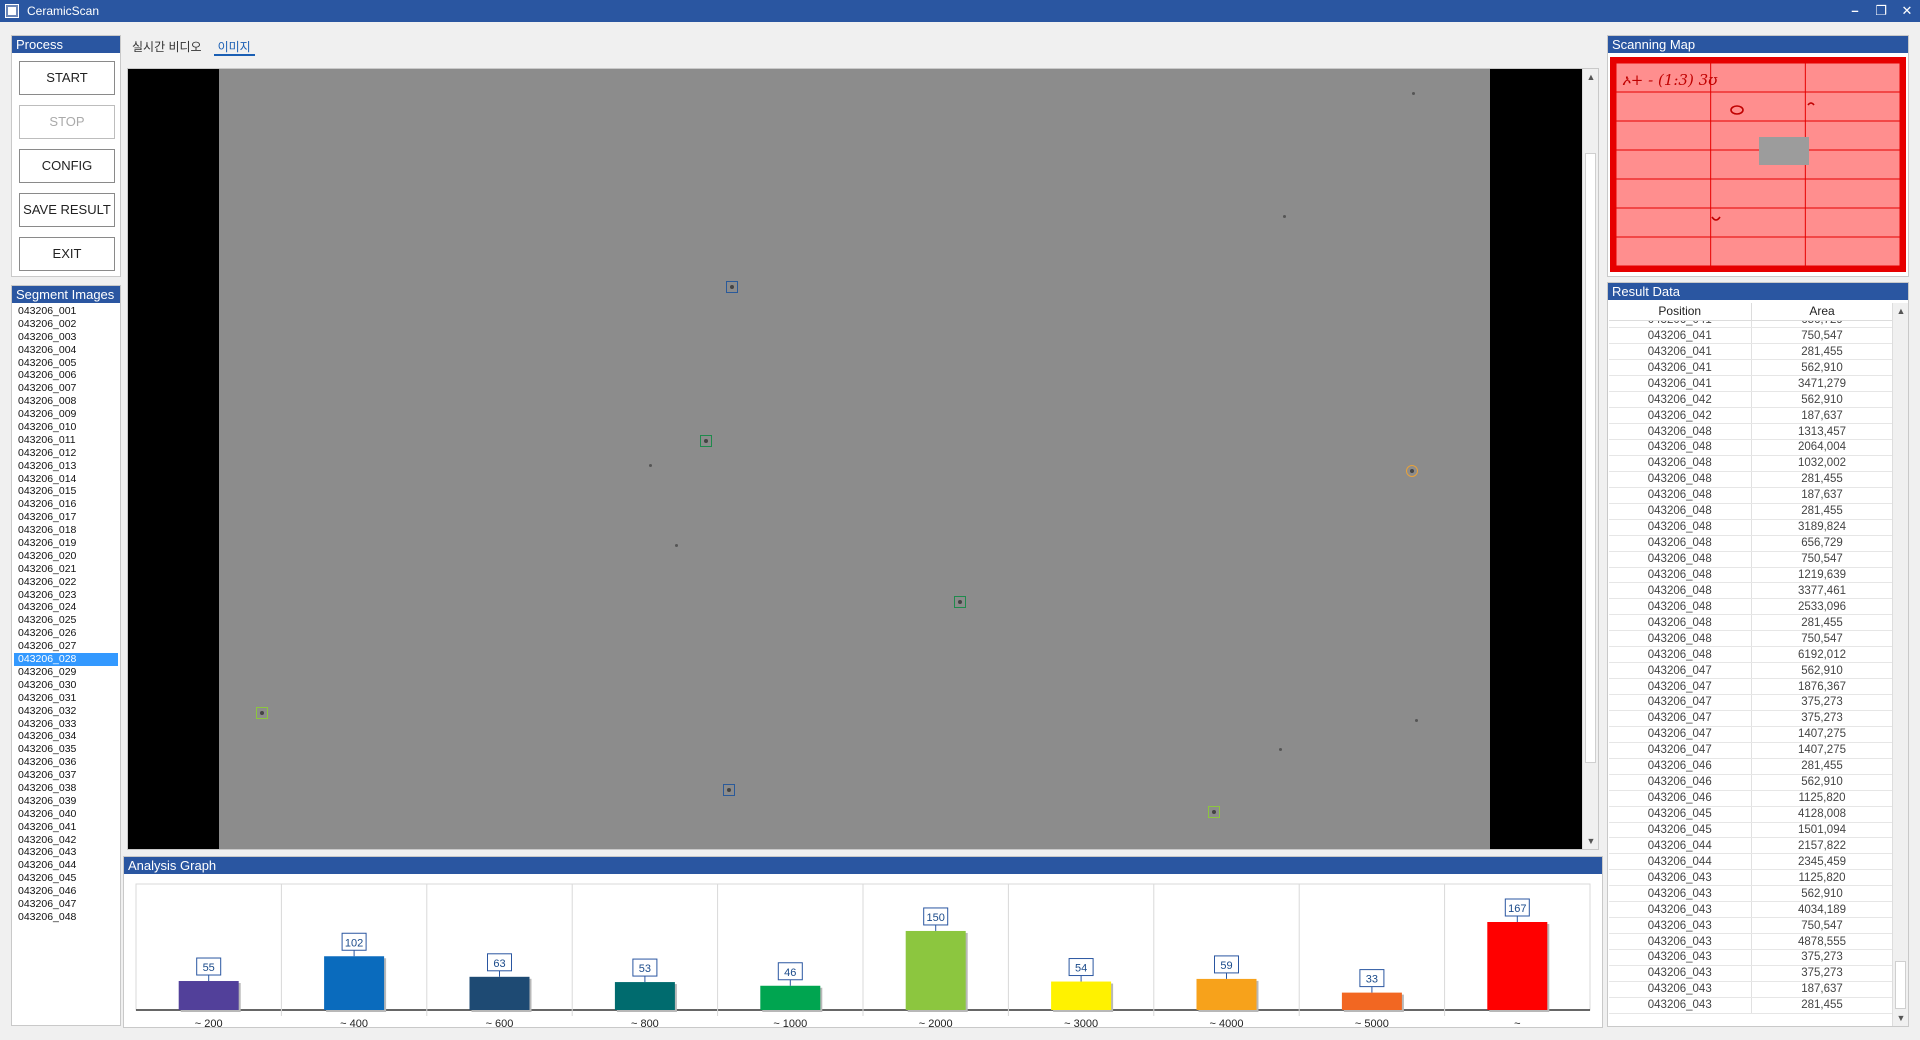 The width and height of the screenshot is (1920, 1040). Describe the element at coordinates (1907, 11) in the screenshot. I see `close-icon: ✕` at that location.